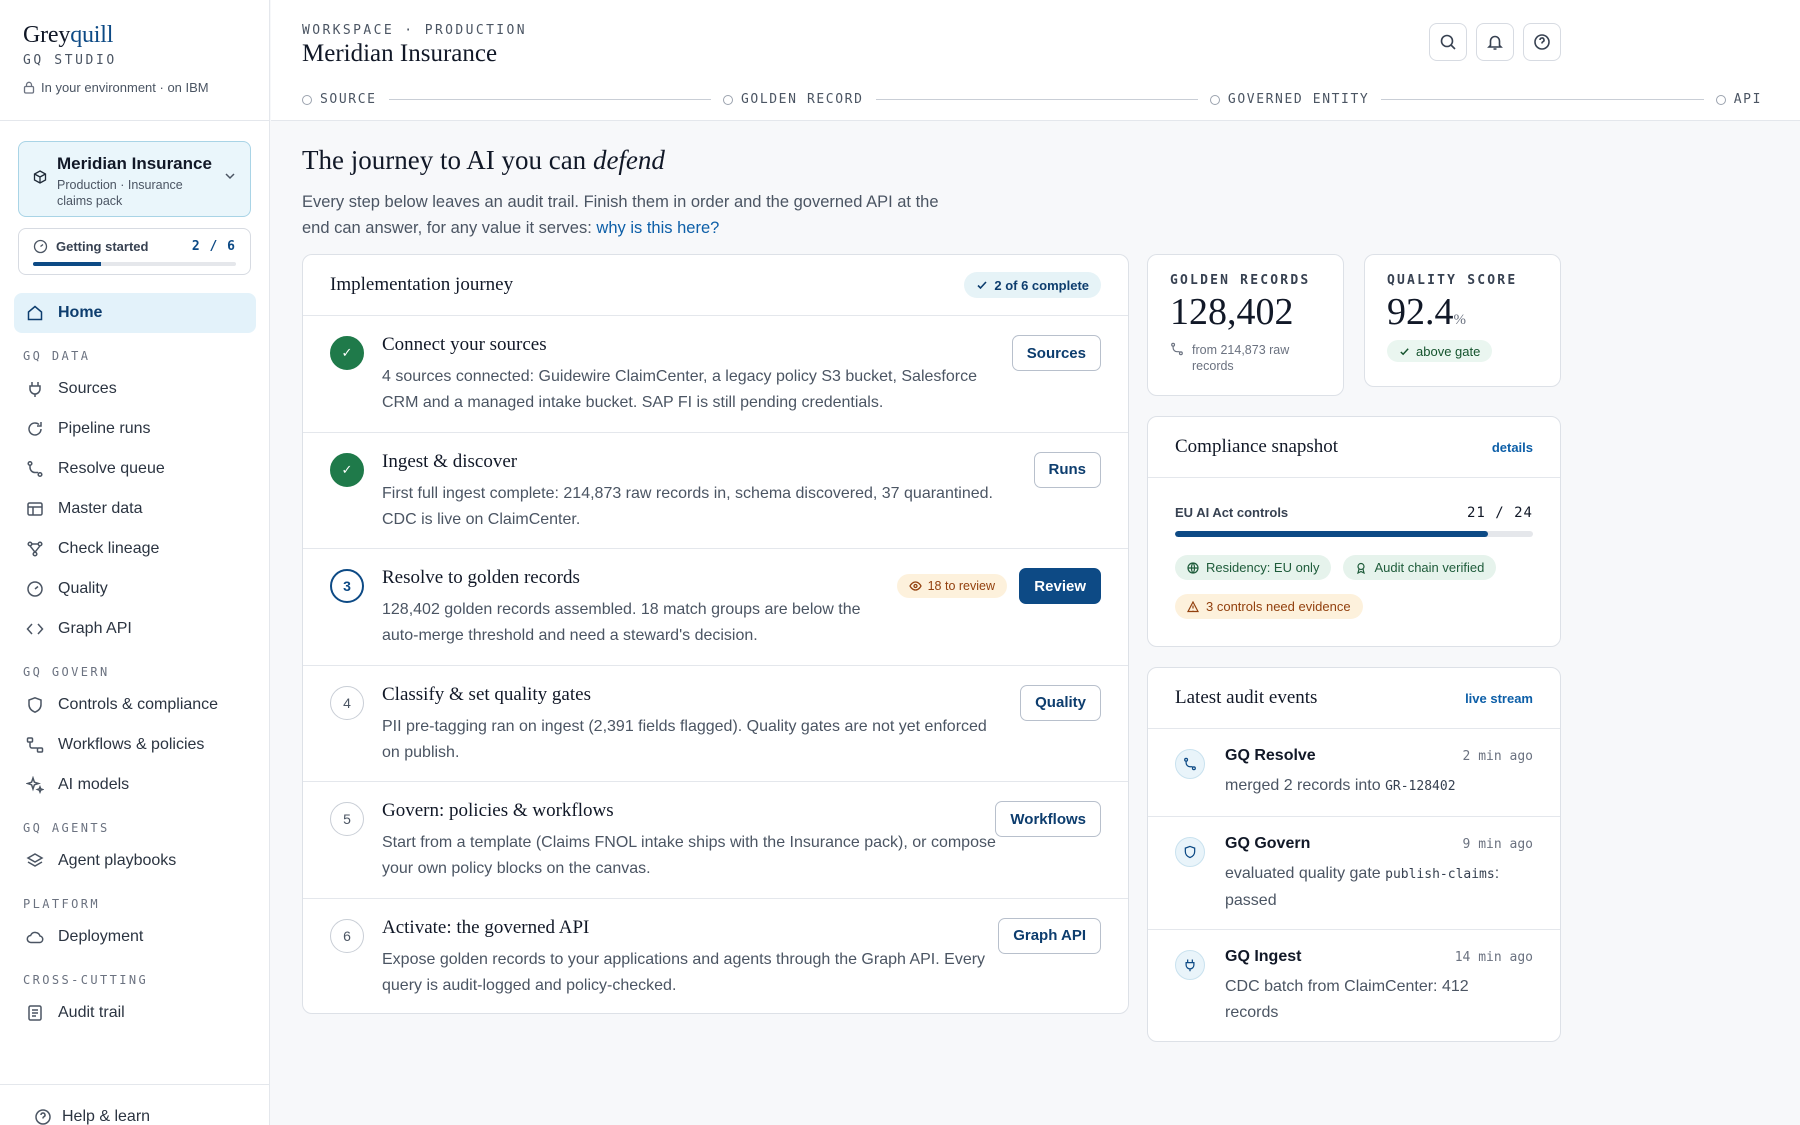  Describe the element at coordinates (1056, 353) in the screenshot. I see `sources-button: Sources` at that location.